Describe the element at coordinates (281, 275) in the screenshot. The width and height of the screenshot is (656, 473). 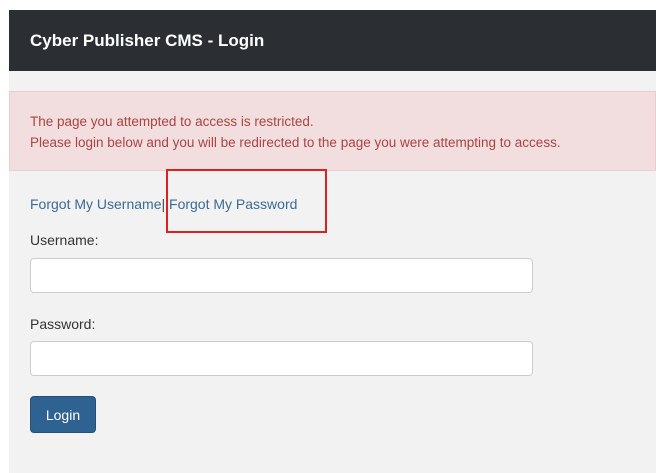
I see `username-input` at that location.